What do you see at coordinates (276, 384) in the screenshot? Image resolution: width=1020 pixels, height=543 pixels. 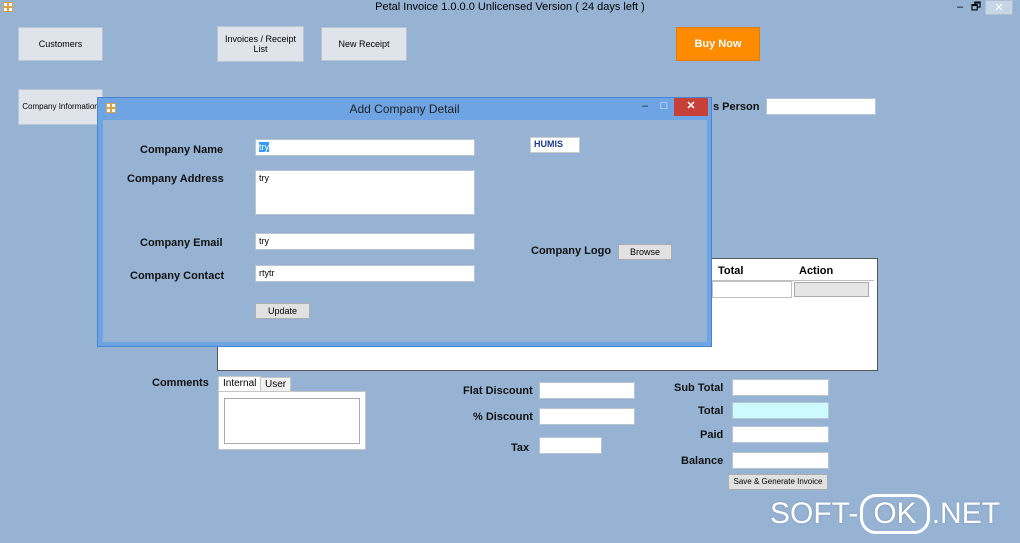 I see `tab-user: User` at bounding box center [276, 384].